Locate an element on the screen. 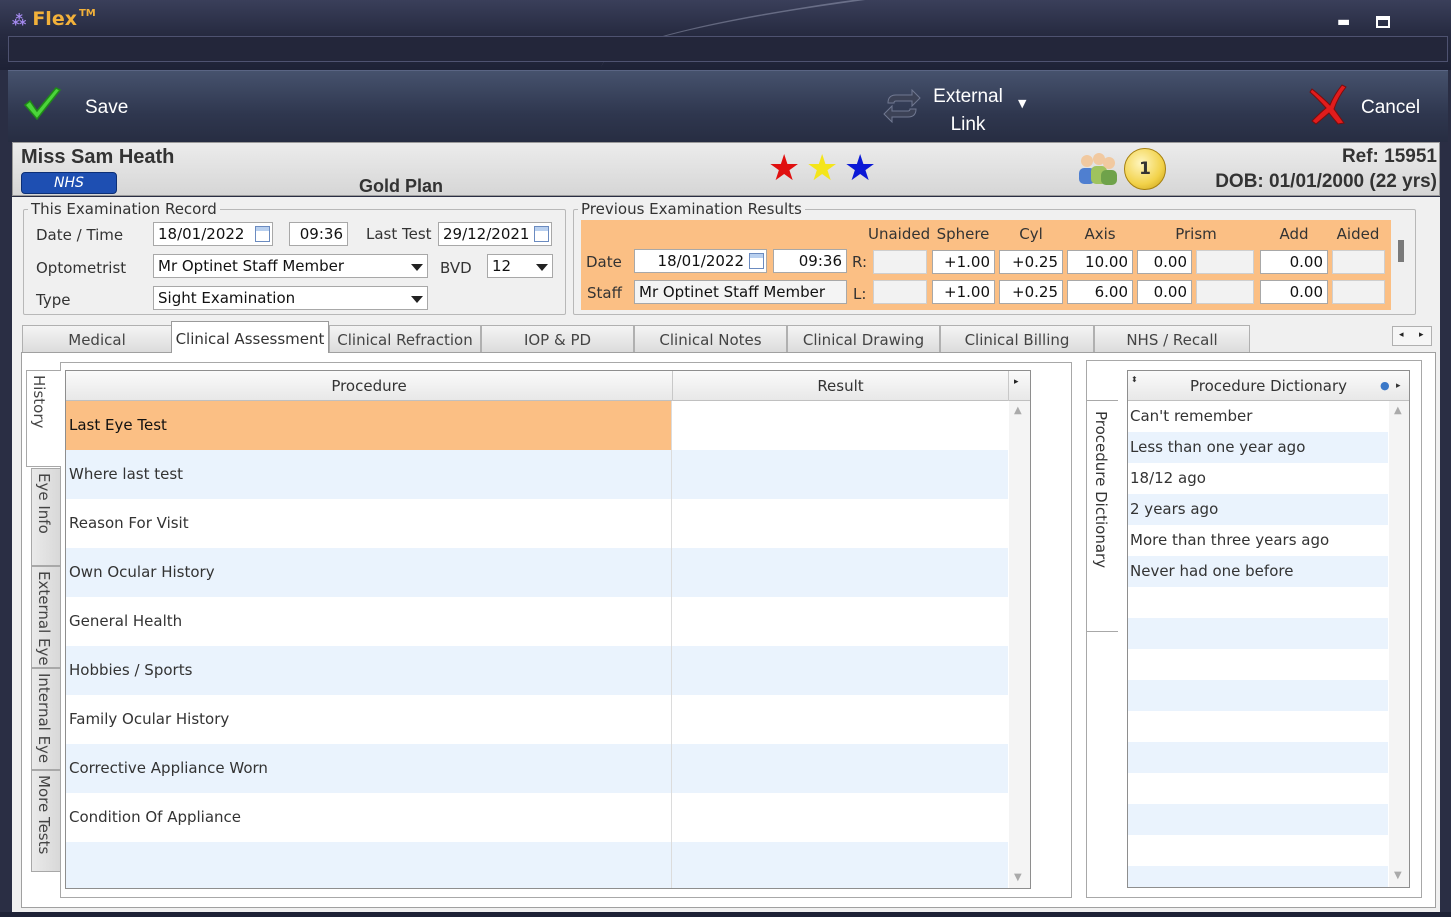 The height and width of the screenshot is (917, 1451). vtab-history: History is located at coordinates (43, 418).